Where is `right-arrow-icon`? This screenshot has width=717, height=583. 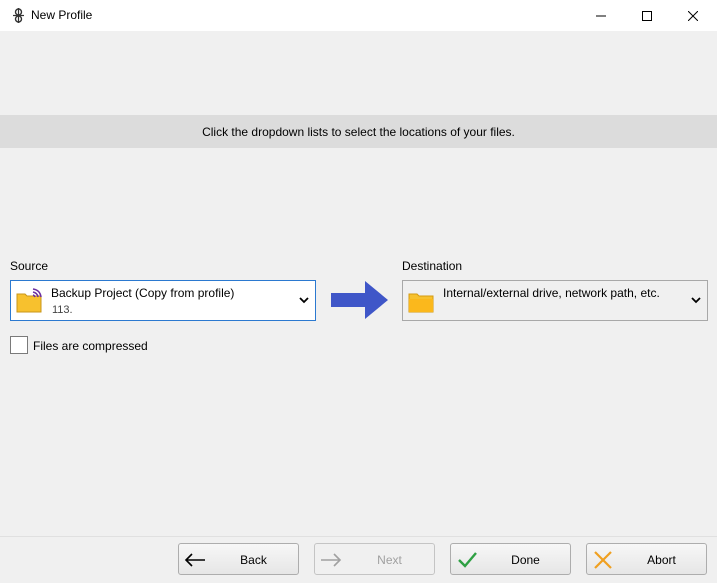
right-arrow-icon is located at coordinates (359, 300).